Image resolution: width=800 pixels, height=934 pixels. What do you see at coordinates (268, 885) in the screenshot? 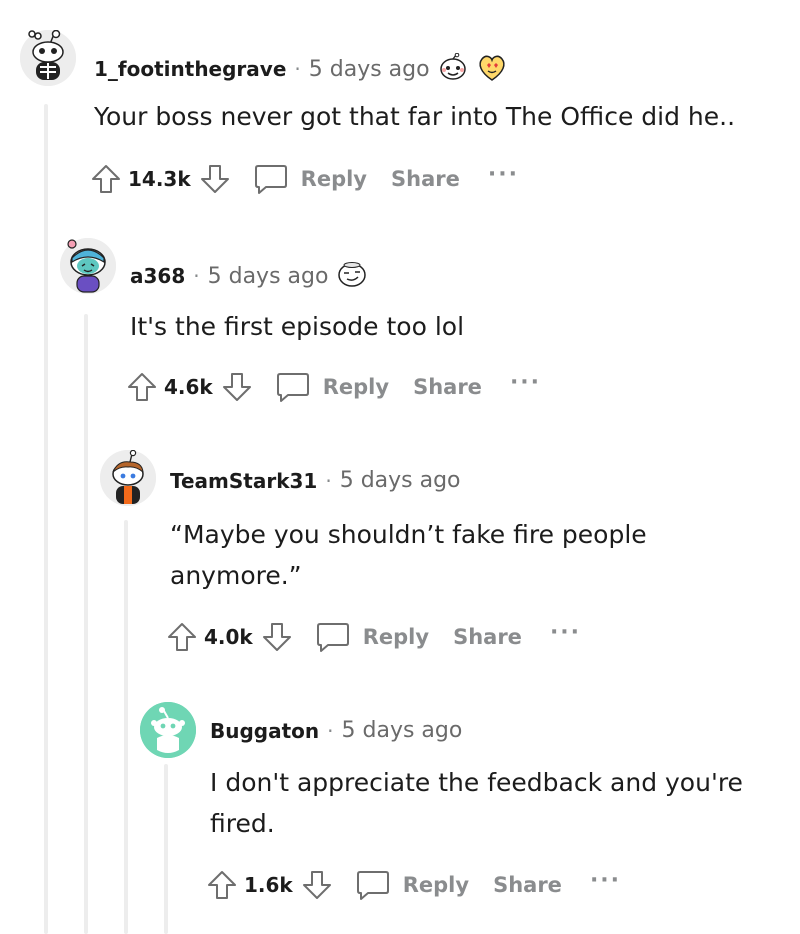
I see `vote-score: 1.6k` at bounding box center [268, 885].